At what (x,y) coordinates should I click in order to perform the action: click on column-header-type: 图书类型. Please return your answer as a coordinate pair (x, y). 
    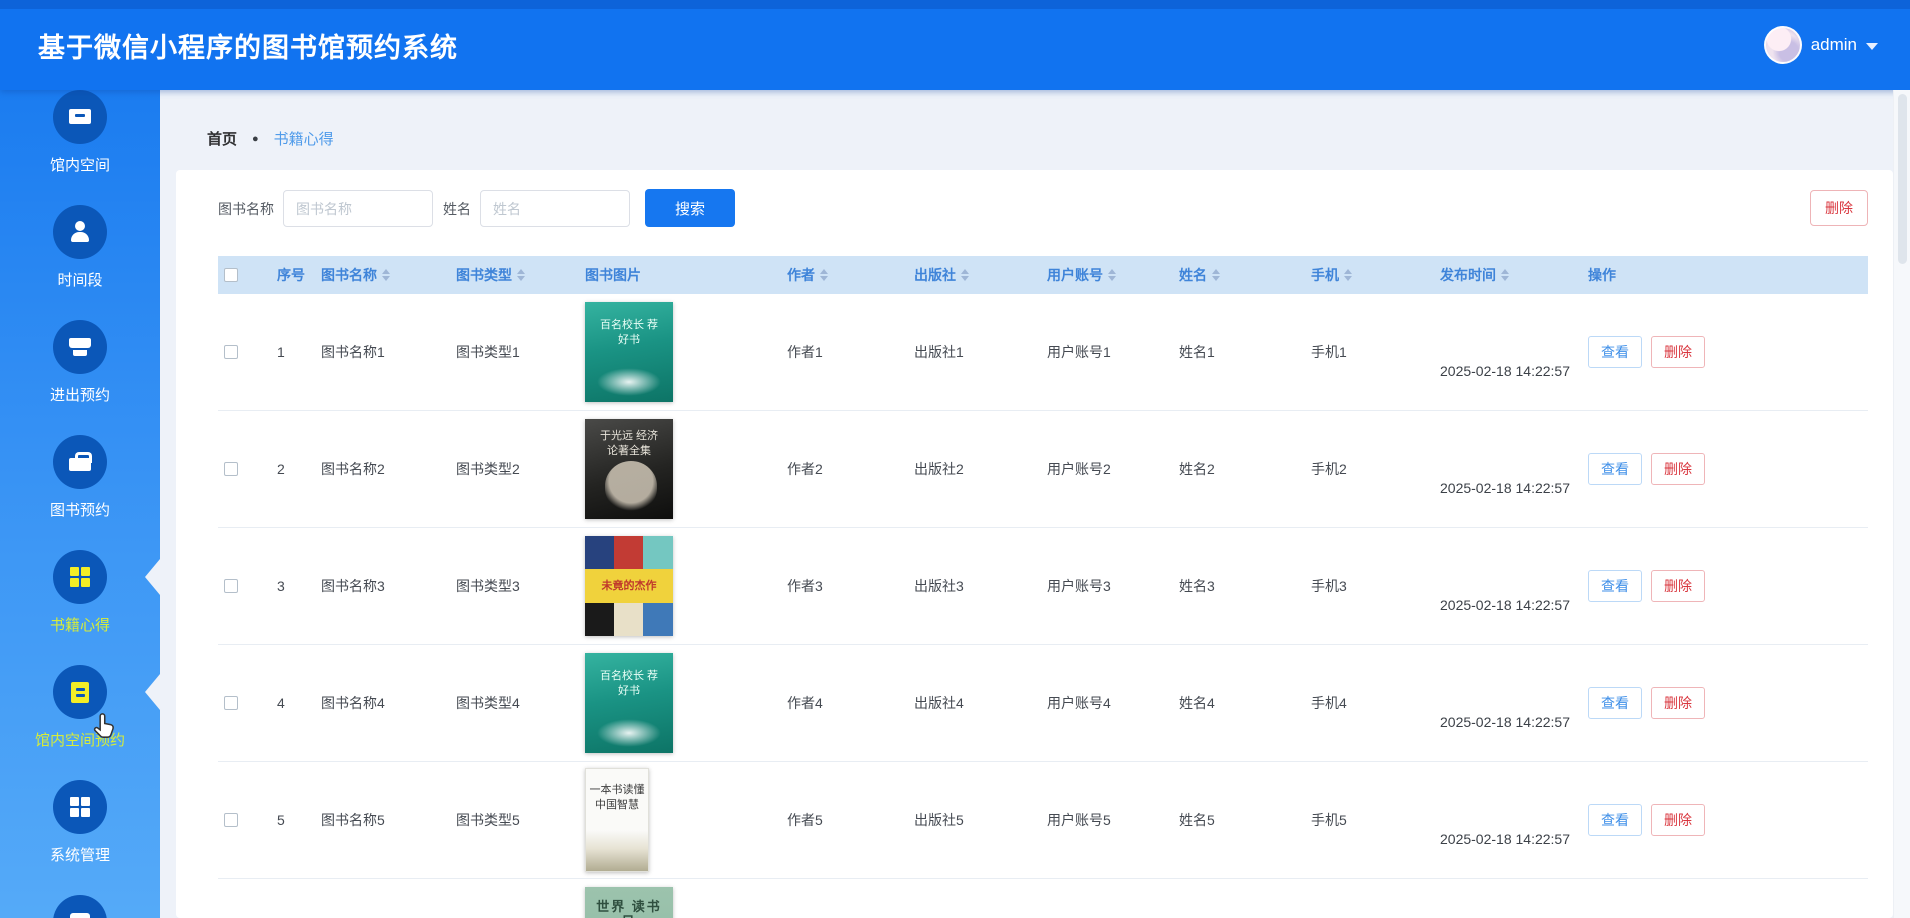
    Looking at the image, I should click on (510, 275).